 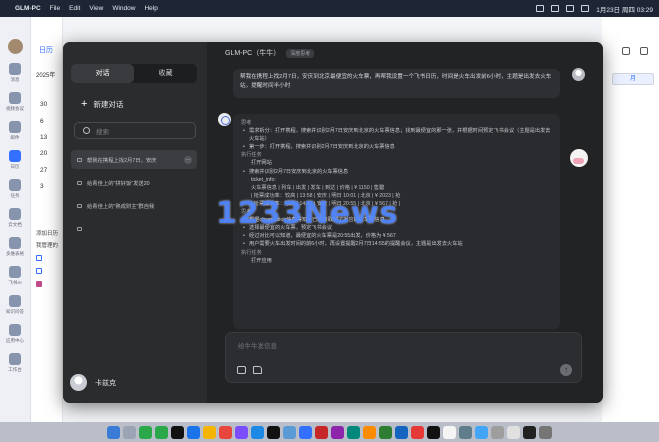 I want to click on bot-avatar-icon, so click(x=224, y=119).